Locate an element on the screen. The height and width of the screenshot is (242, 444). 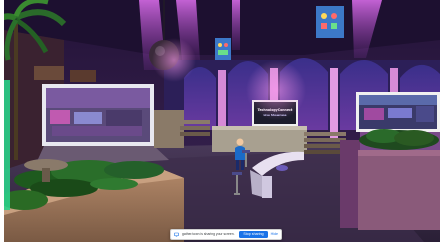
left-display-screen is located at coordinates (98, 115).